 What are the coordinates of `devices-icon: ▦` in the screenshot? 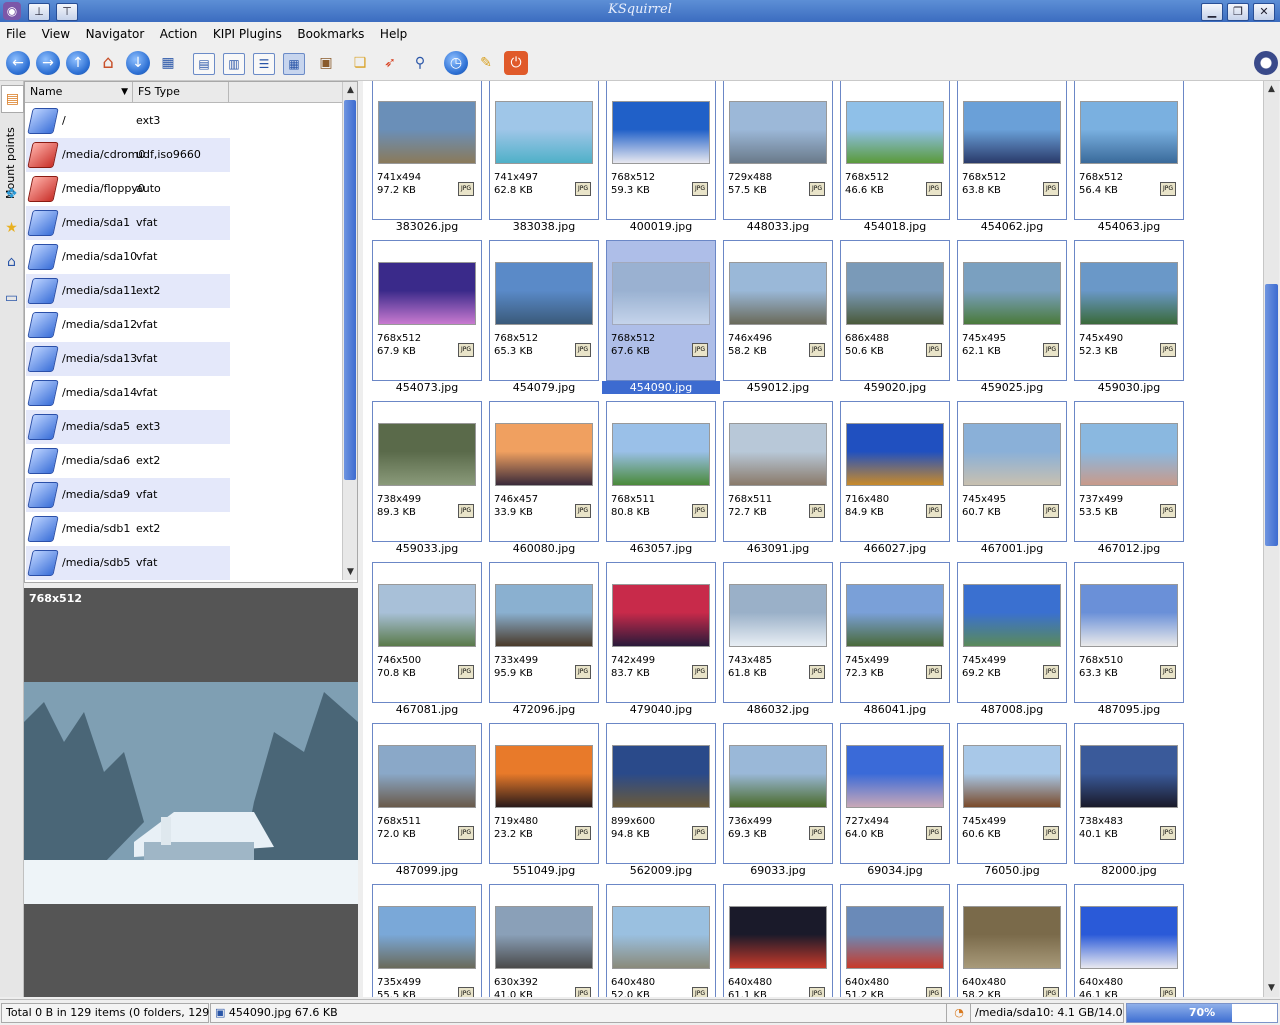 It's located at (168, 63).